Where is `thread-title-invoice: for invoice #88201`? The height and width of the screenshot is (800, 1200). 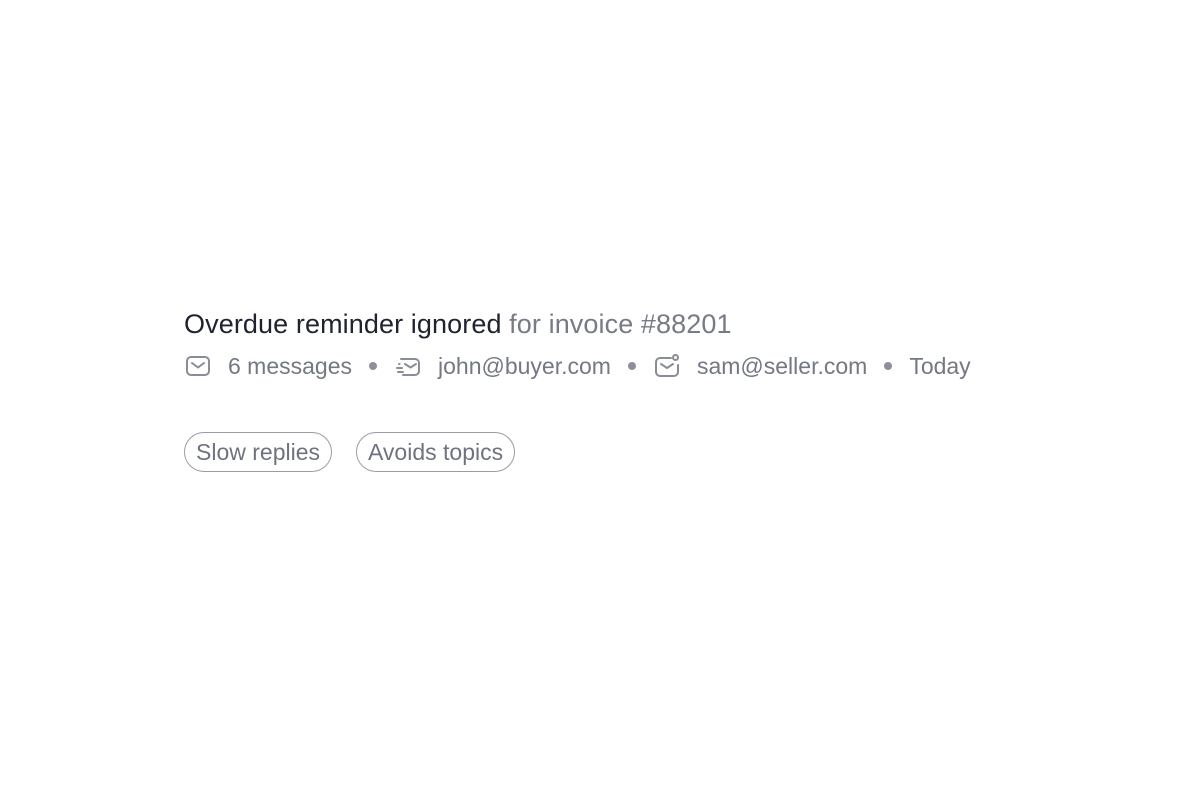 thread-title-invoice: for invoice #88201 is located at coordinates (616, 324).